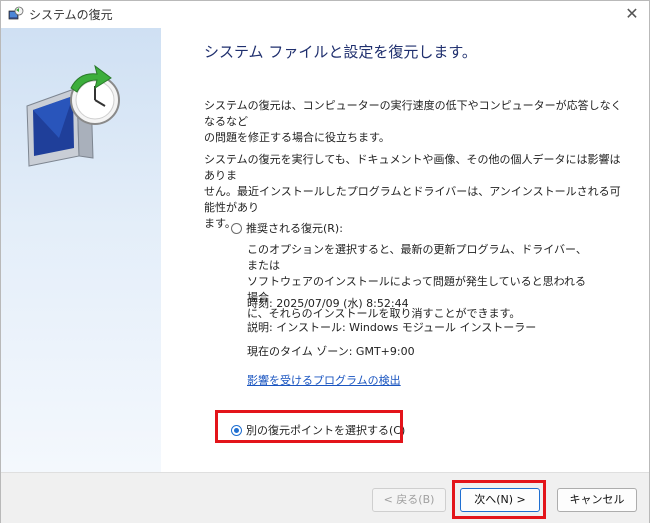 This screenshot has width=650, height=523. Describe the element at coordinates (417, 257) in the screenshot. I see `description-line: このオプションを選択すると、最新の更新プログラム、ドライバー、または` at that location.